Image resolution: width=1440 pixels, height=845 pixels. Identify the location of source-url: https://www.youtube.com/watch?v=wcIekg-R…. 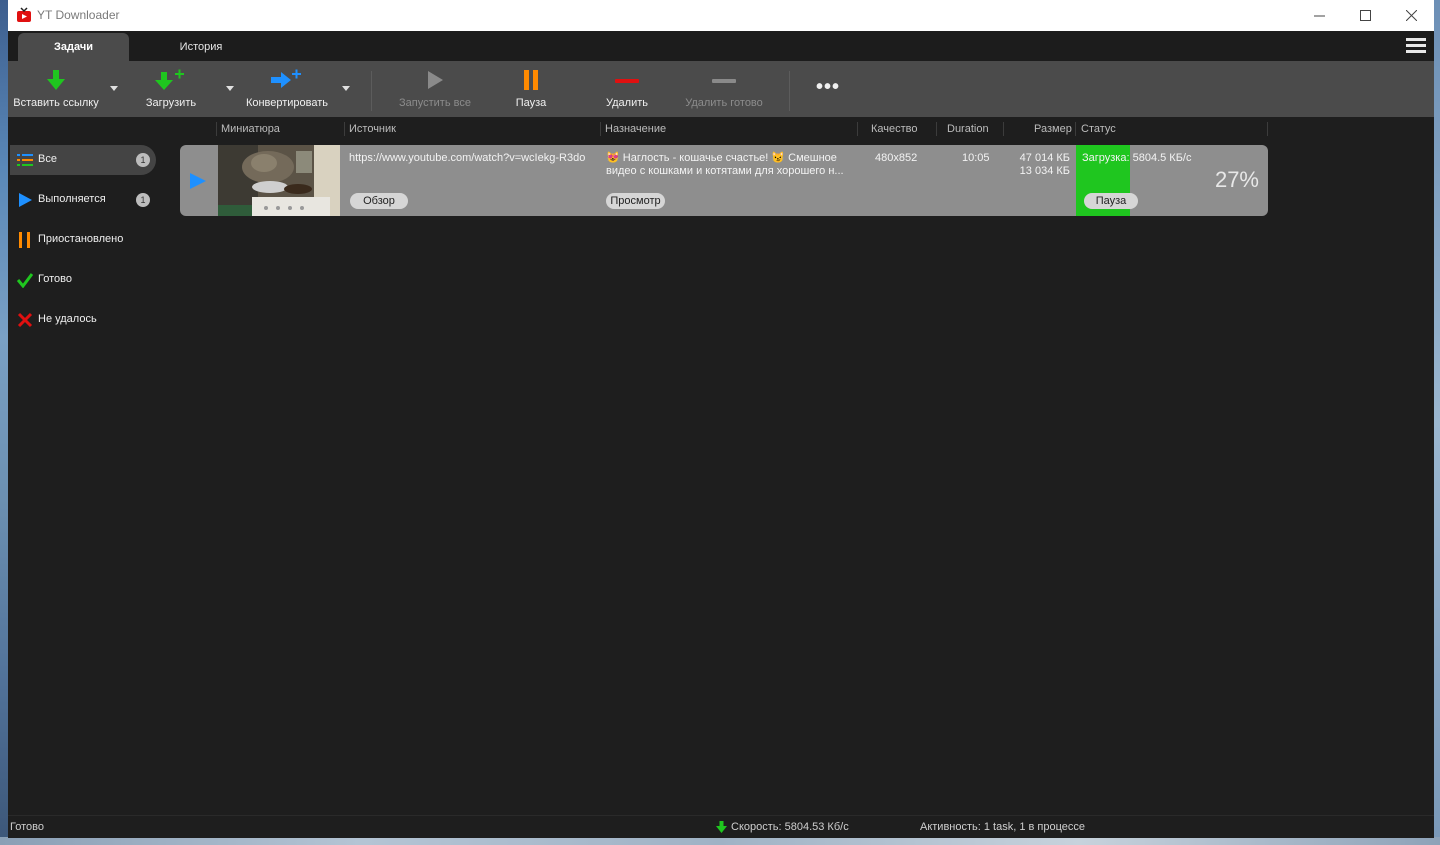
(467, 158).